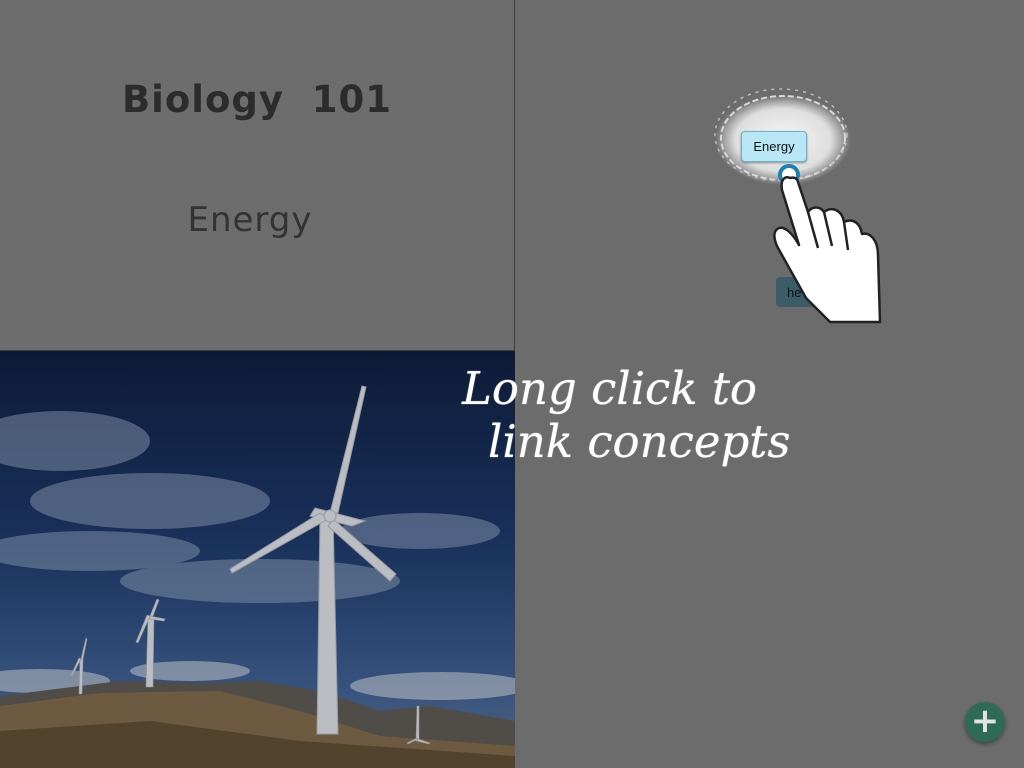  I want to click on hint-line-2: link concepts, so click(639, 441).